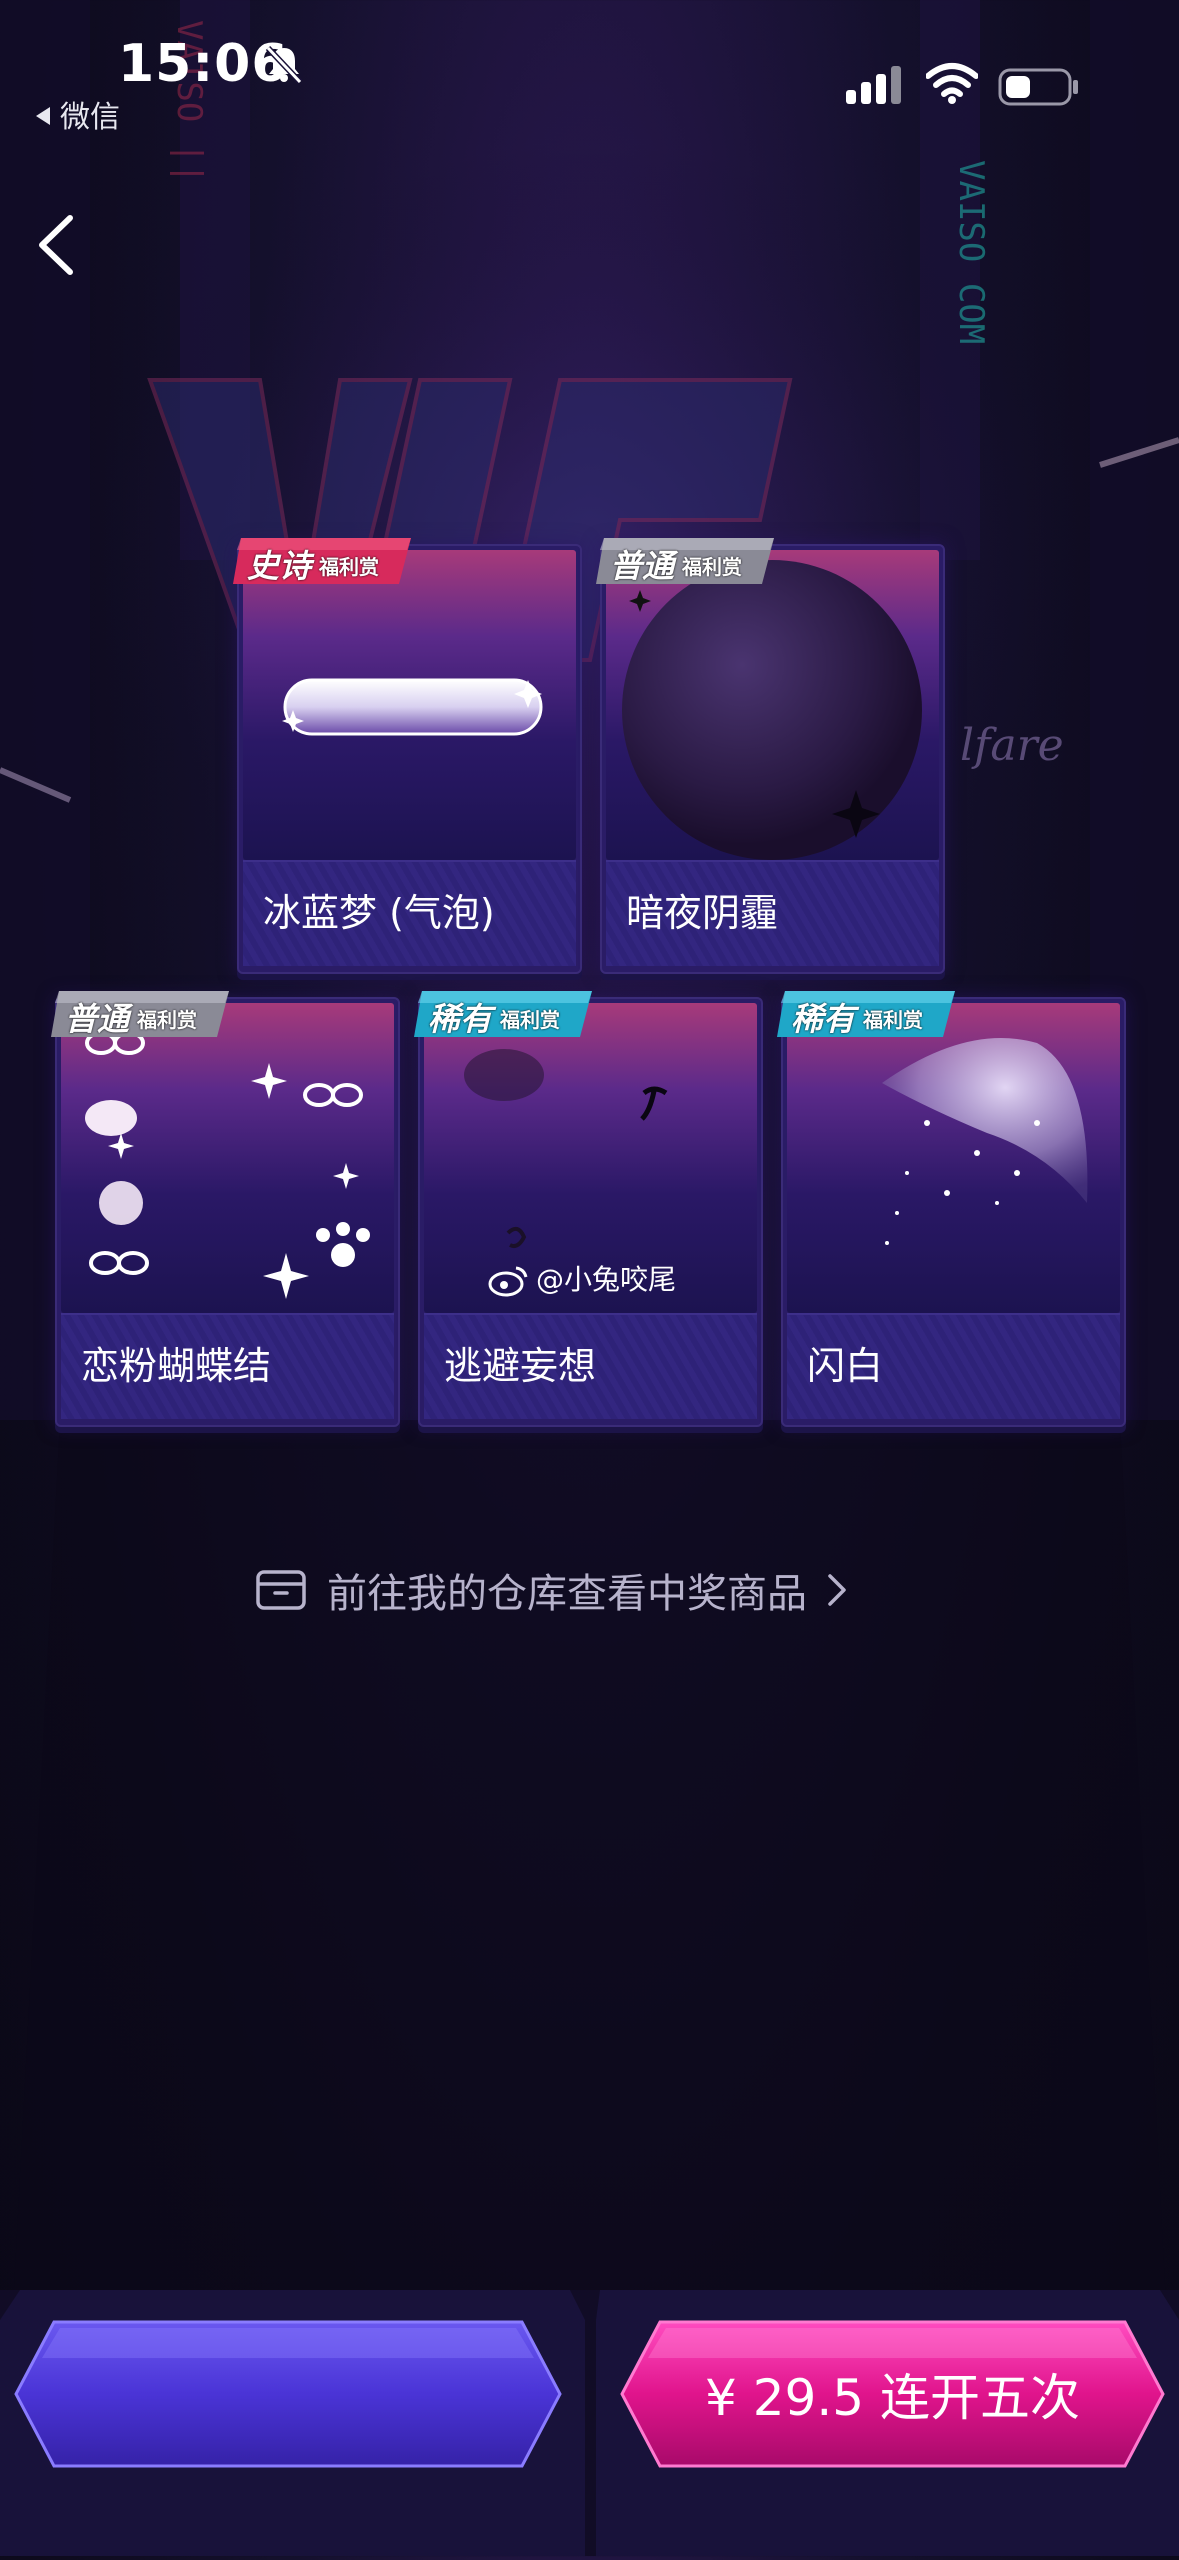 This screenshot has height=2560, width=1179. Describe the element at coordinates (1012, 745) in the screenshot. I see `svg-text: lfare` at that location.